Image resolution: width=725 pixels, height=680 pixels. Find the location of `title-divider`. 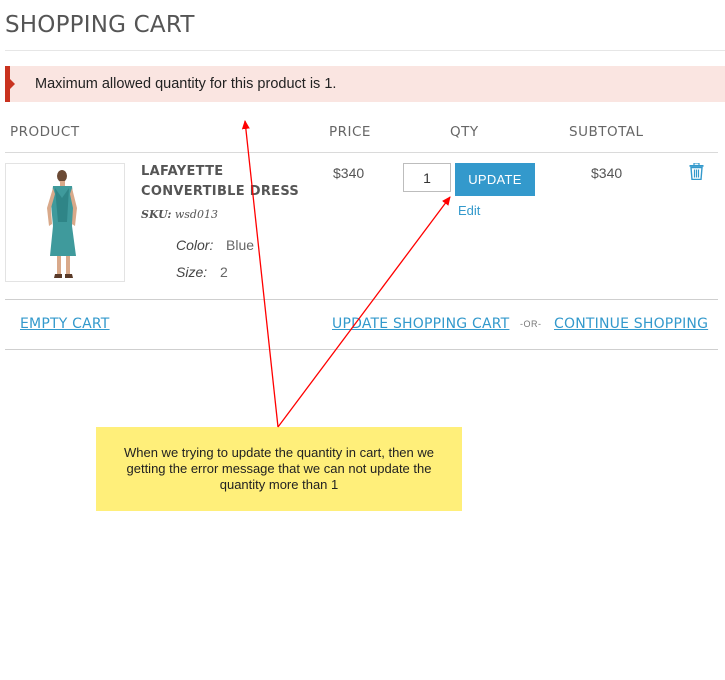

title-divider is located at coordinates (365, 50).